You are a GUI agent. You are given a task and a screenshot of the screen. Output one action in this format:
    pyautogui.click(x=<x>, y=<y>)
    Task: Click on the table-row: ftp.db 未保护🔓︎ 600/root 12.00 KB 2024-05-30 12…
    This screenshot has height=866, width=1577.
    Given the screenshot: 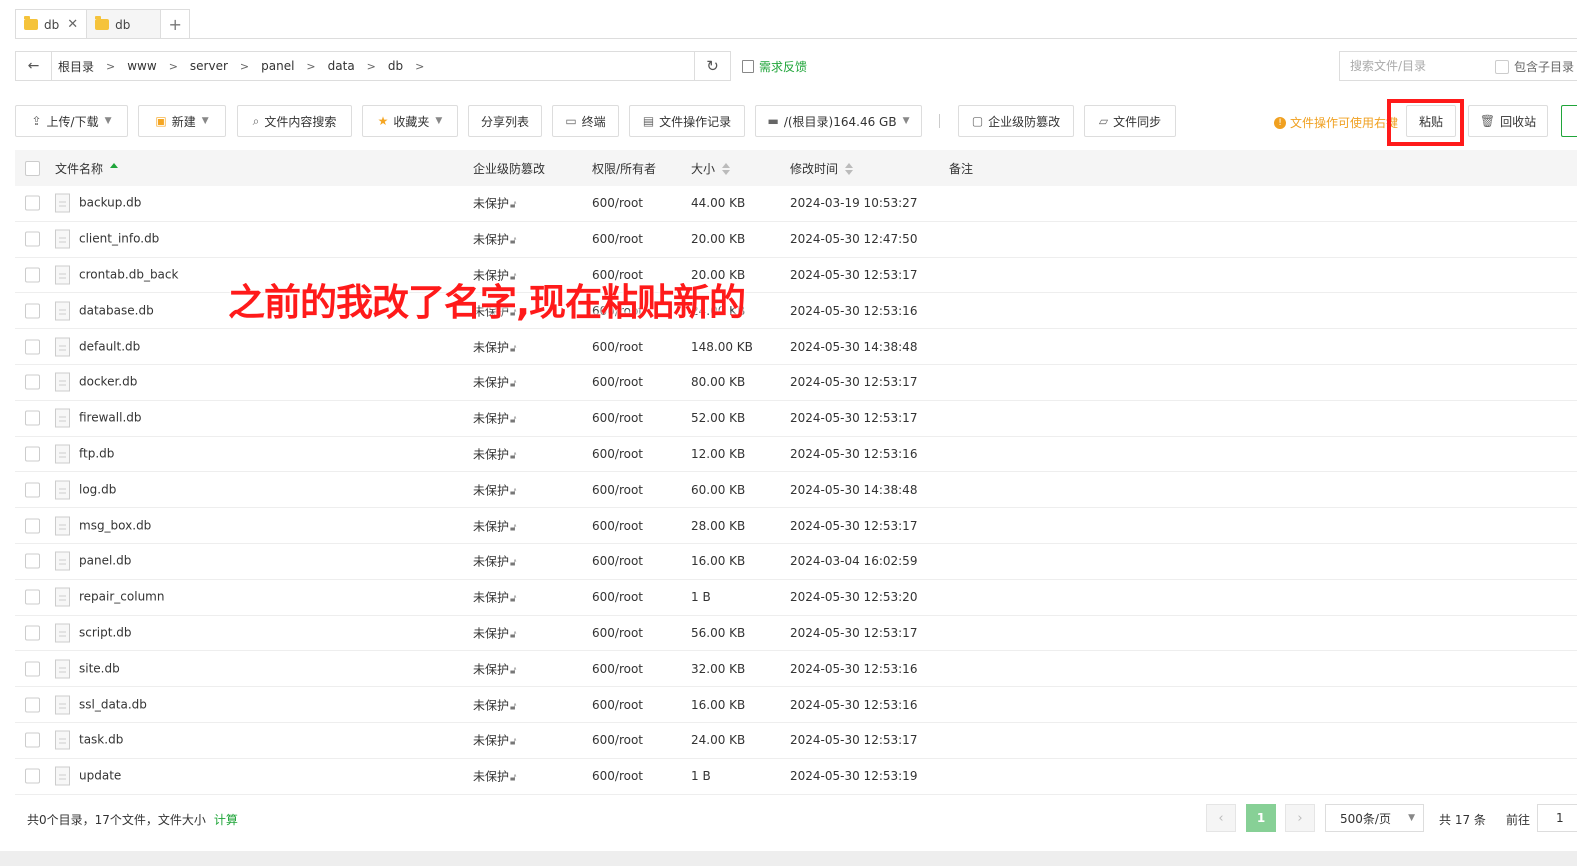 What is the action you would take?
    pyautogui.click(x=796, y=455)
    